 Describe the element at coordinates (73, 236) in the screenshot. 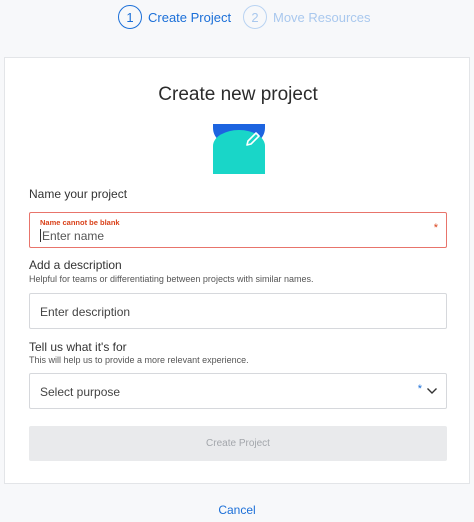

I see `name-placeholder: Enter name` at that location.